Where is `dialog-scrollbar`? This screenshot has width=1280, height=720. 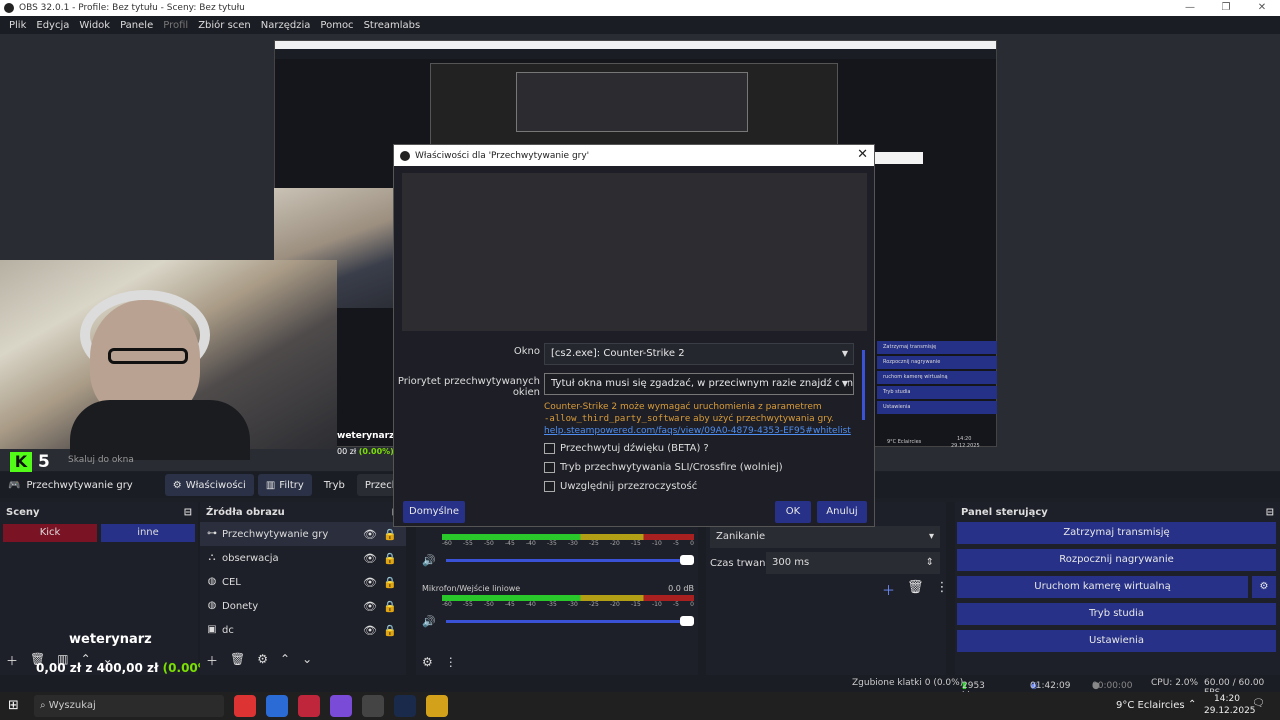 dialog-scrollbar is located at coordinates (863, 385).